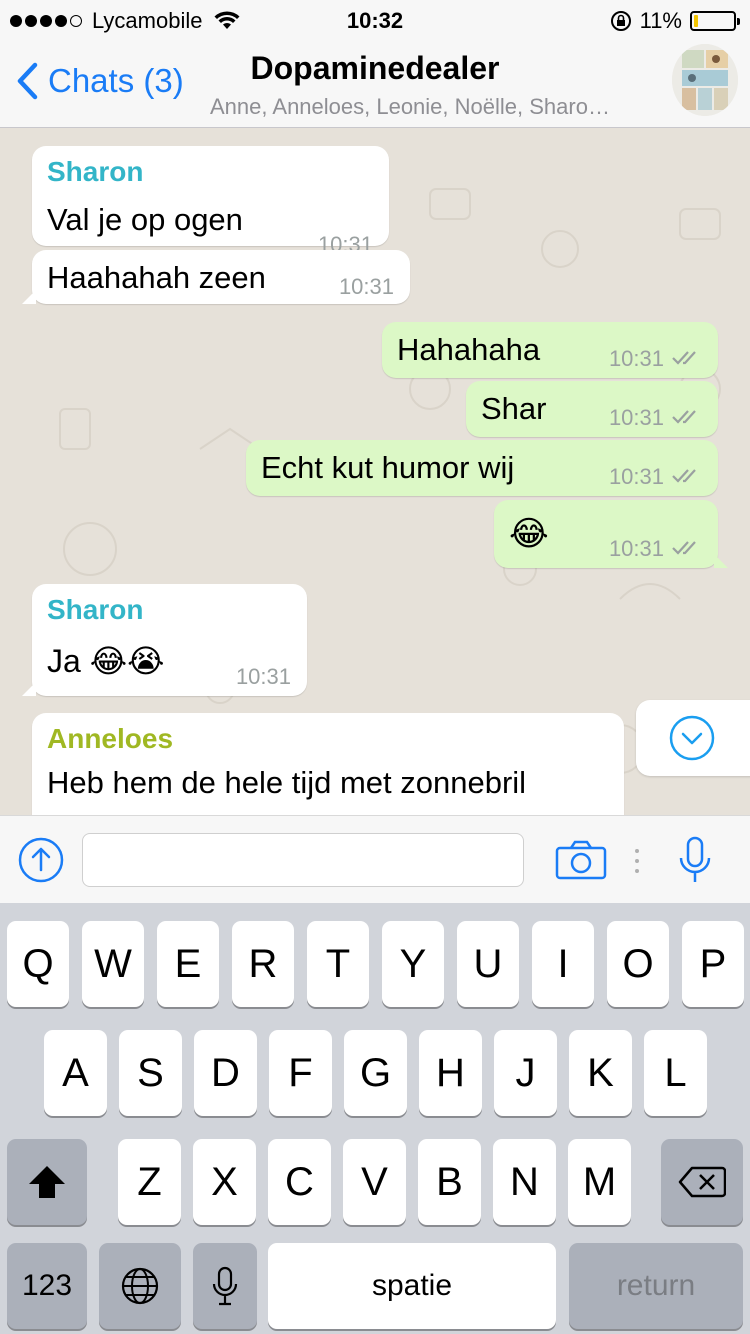 This screenshot has height=1334, width=750. I want to click on key-b: B, so click(449, 1182).